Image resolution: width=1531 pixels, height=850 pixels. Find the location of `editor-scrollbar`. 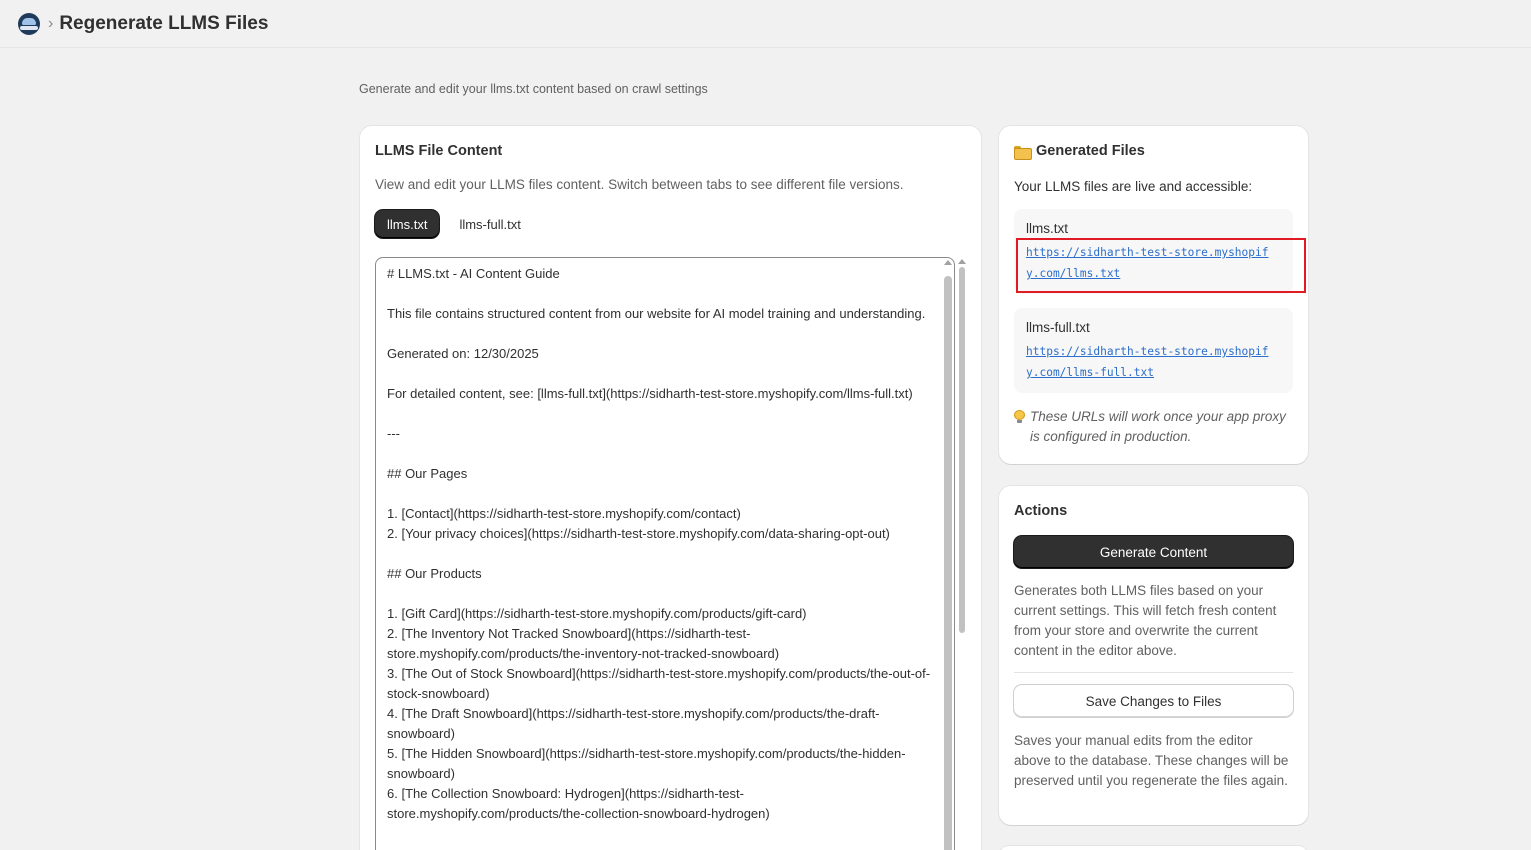

editor-scrollbar is located at coordinates (948, 554).